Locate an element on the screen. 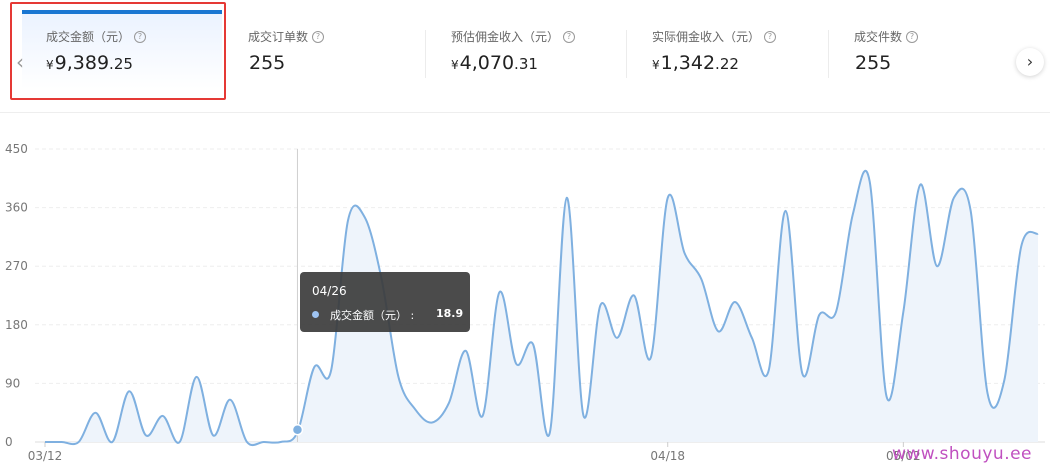 The image size is (1050, 470). y-tick-label: 90 is located at coordinates (12, 383).